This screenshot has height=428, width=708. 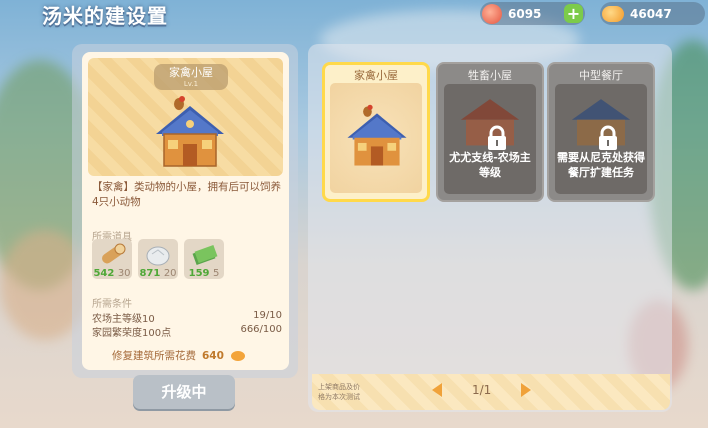 What do you see at coordinates (490, 75) in the screenshot?
I see `building-slot-name: 牲畜小屋` at bounding box center [490, 75].